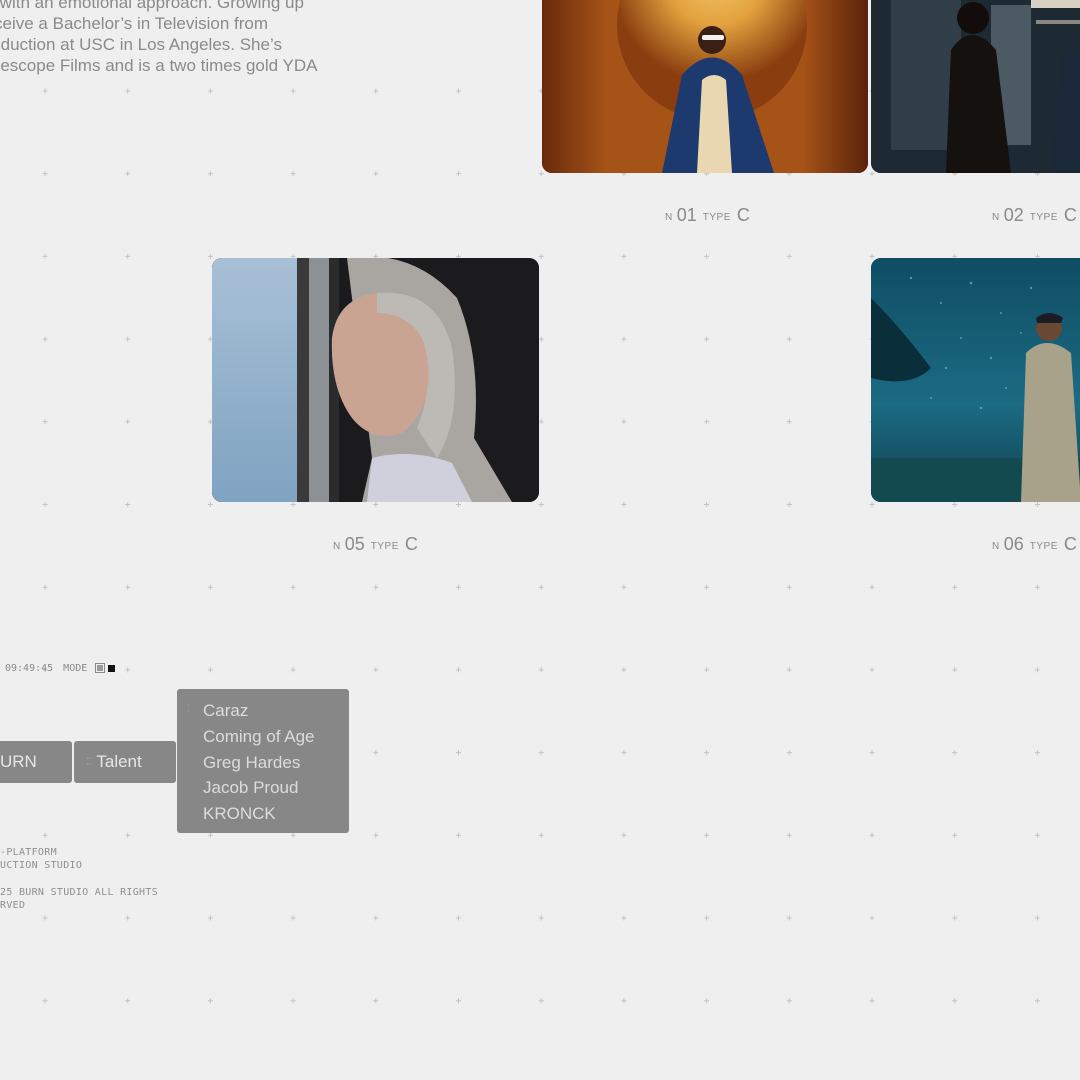  Describe the element at coordinates (100, 668) in the screenshot. I see `mode-light-icon` at that location.